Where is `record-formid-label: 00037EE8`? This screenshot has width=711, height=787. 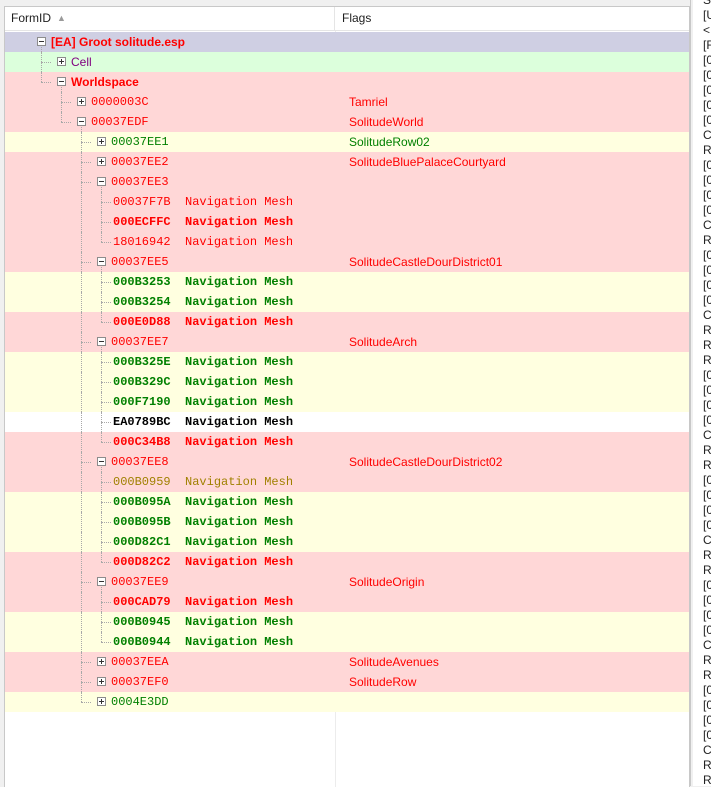 record-formid-label: 00037EE8 is located at coordinates (140, 462).